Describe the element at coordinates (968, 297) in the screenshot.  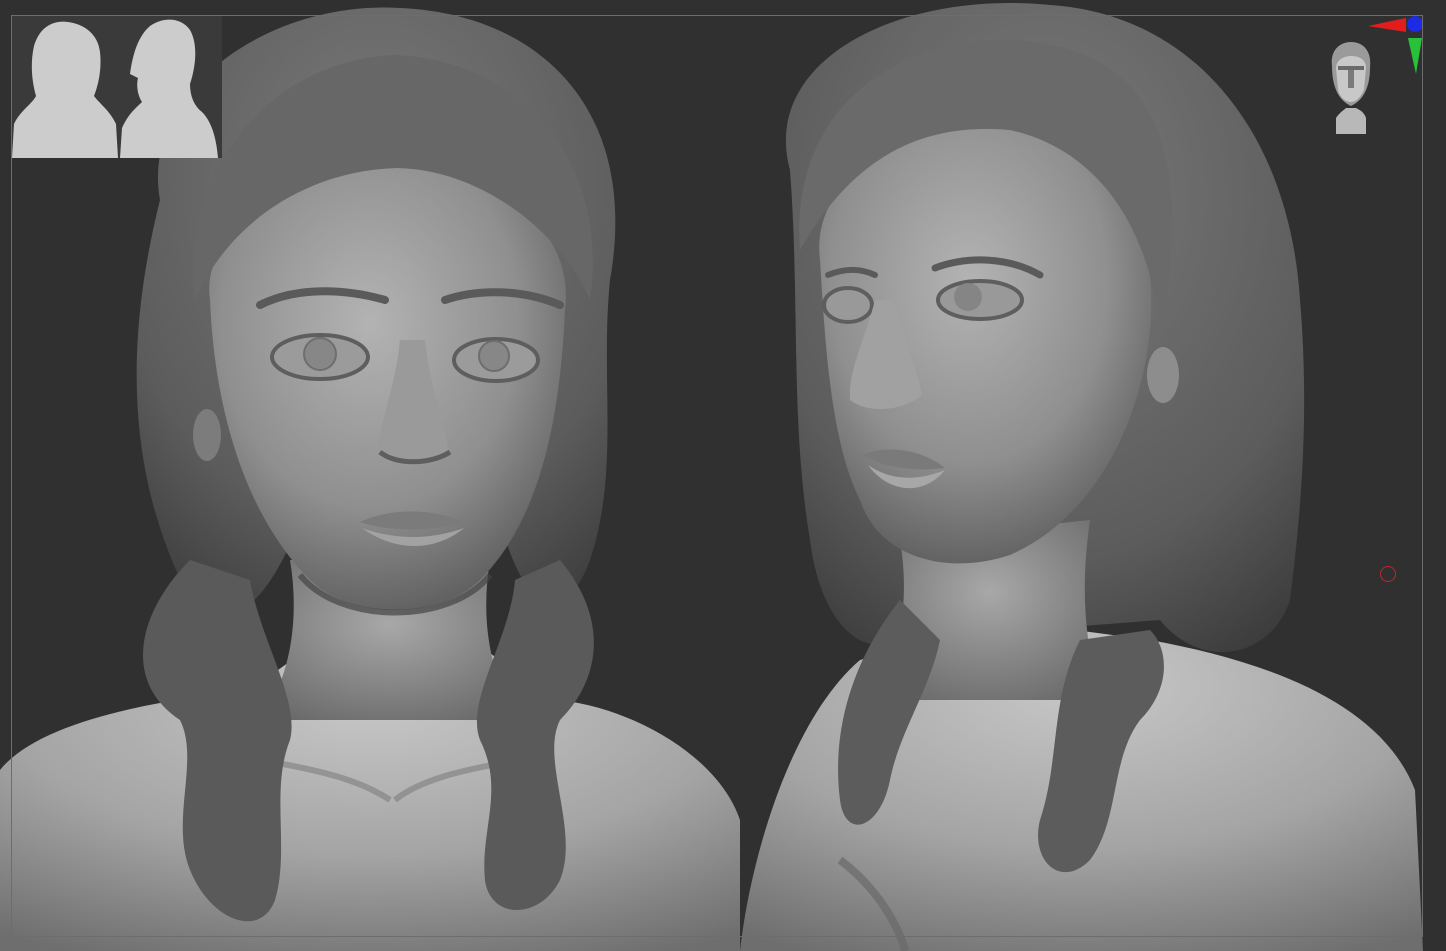
I see `tq-iris-right` at that location.